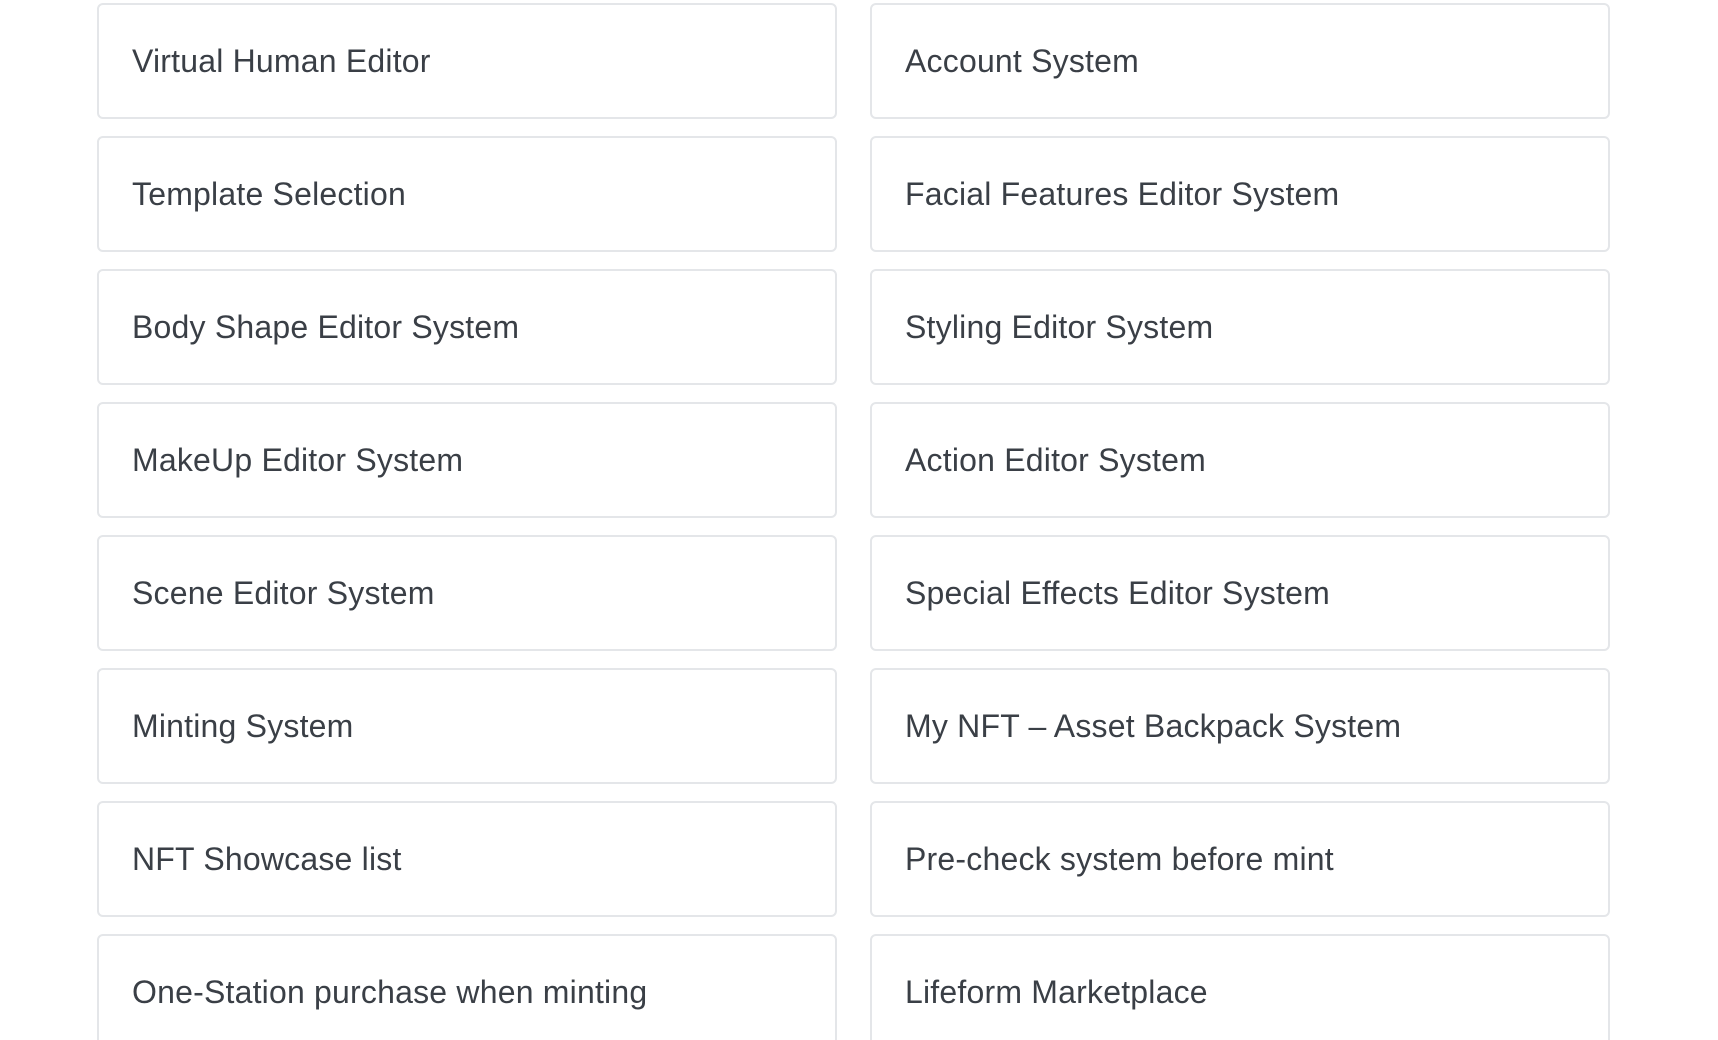  Describe the element at coordinates (1059, 326) in the screenshot. I see `feature-card-label: Styling Editor System` at that location.